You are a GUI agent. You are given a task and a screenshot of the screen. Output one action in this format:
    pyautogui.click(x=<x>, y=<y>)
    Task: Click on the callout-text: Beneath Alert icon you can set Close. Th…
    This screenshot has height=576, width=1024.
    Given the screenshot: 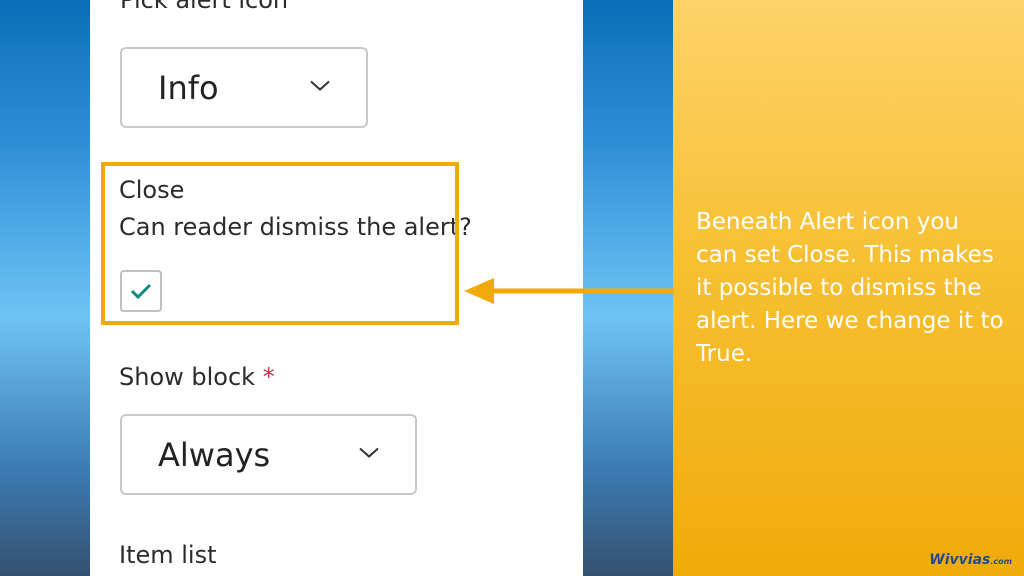 What is the action you would take?
    pyautogui.click(x=850, y=288)
    